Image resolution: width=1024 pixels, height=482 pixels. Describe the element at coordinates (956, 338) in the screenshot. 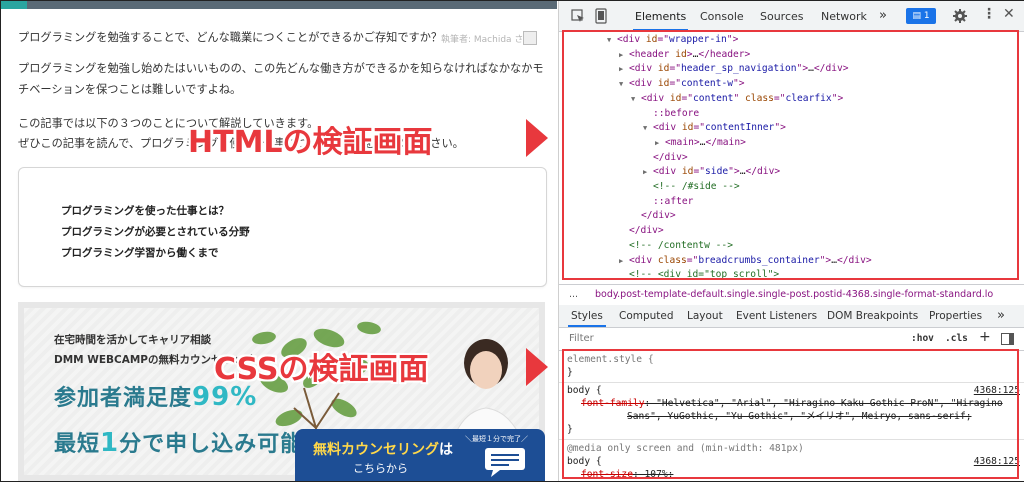

I see `cls-toggle: .cls` at that location.